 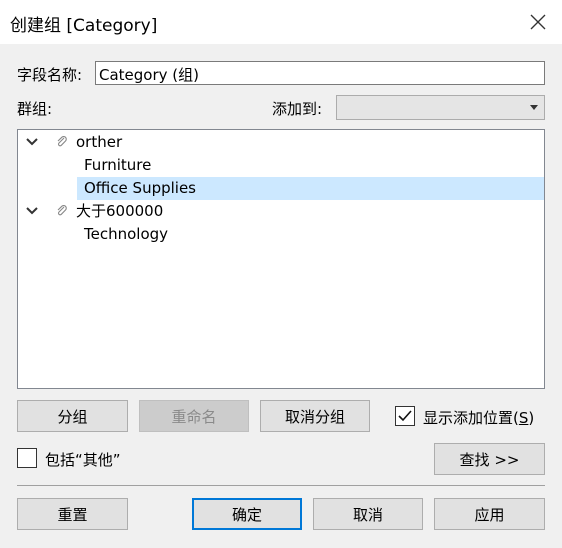 I want to click on tree-item-row: Technology, so click(x=281, y=234).